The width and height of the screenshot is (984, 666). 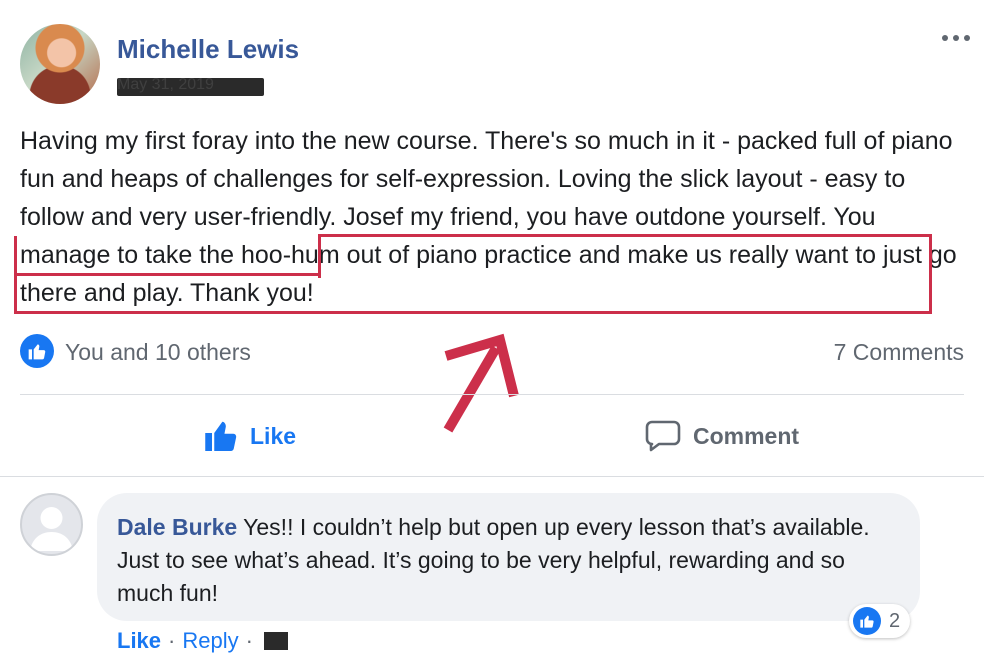 I want to click on speech-bubble-icon, so click(x=663, y=436).